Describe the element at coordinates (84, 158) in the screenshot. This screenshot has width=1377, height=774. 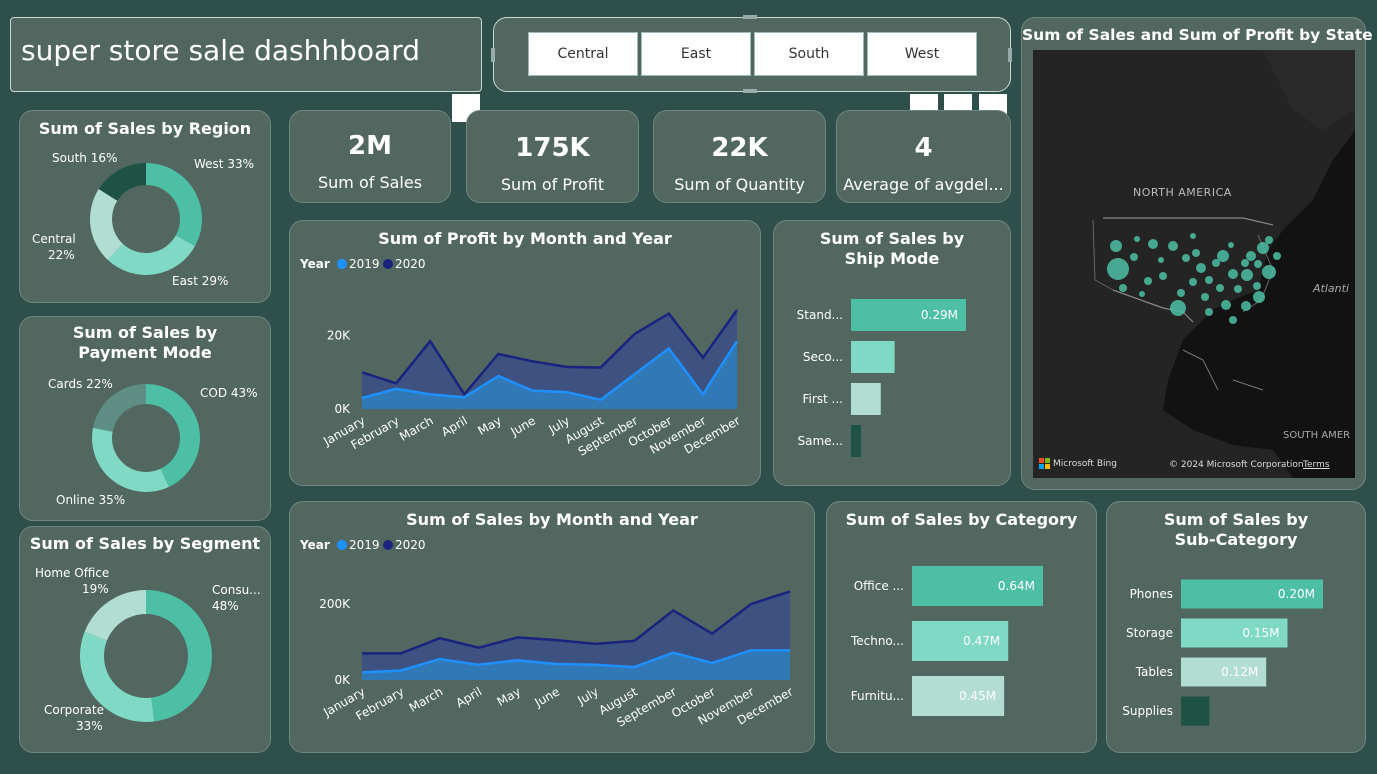
I see `donut-label: South 16%` at that location.